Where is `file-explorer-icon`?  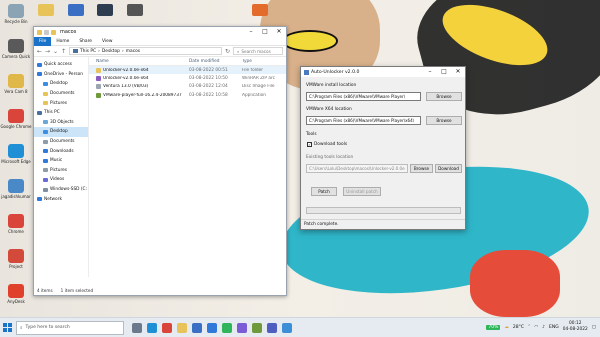 file-explorer-icon is located at coordinates (182, 327).